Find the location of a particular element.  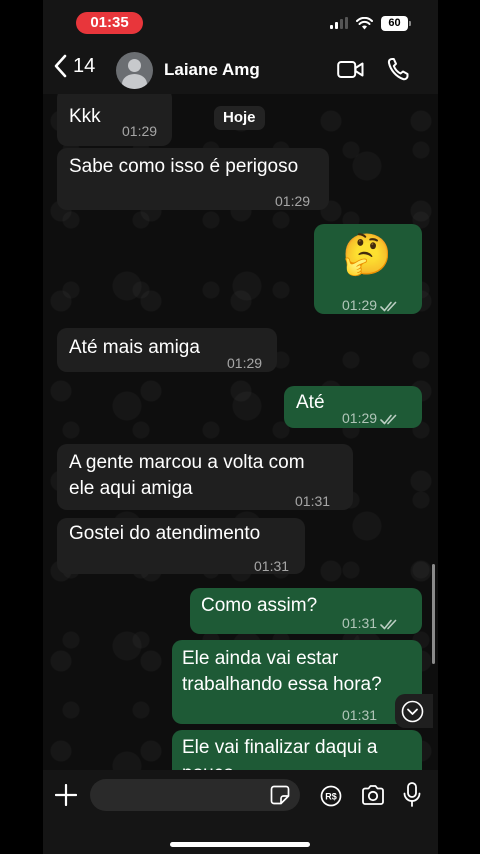

message-bubble: 🤔 01:29 is located at coordinates (368, 269).